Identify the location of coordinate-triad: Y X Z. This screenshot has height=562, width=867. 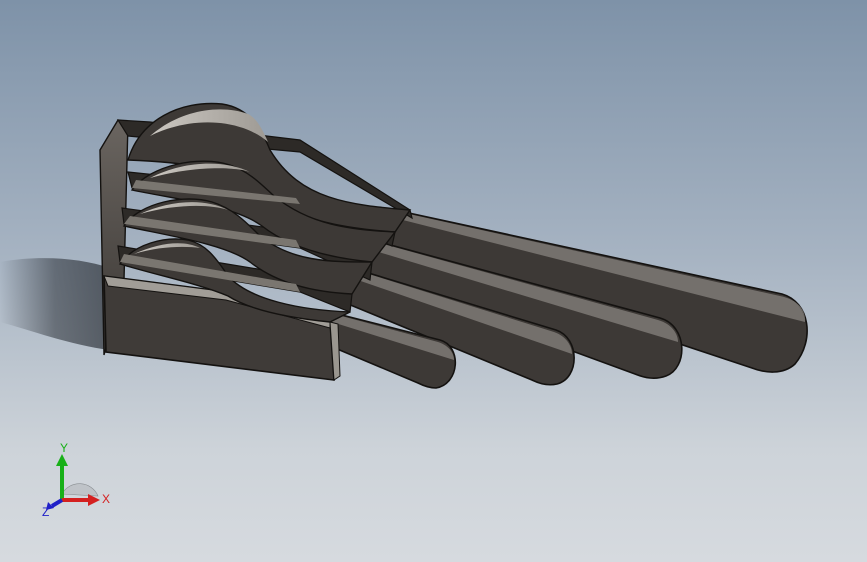
(76, 480).